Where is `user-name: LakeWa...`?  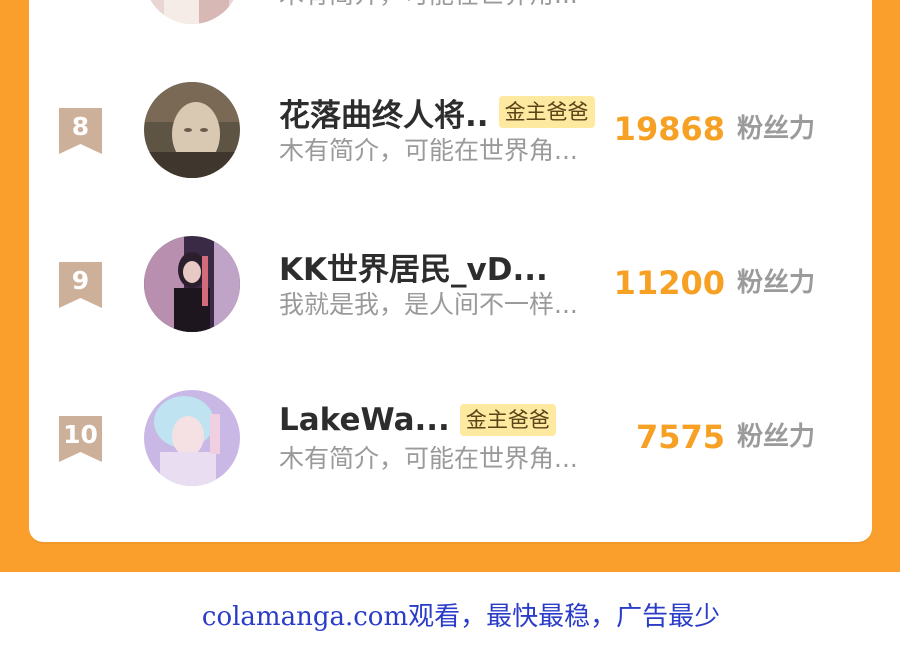
user-name: LakeWa... is located at coordinates (364, 420).